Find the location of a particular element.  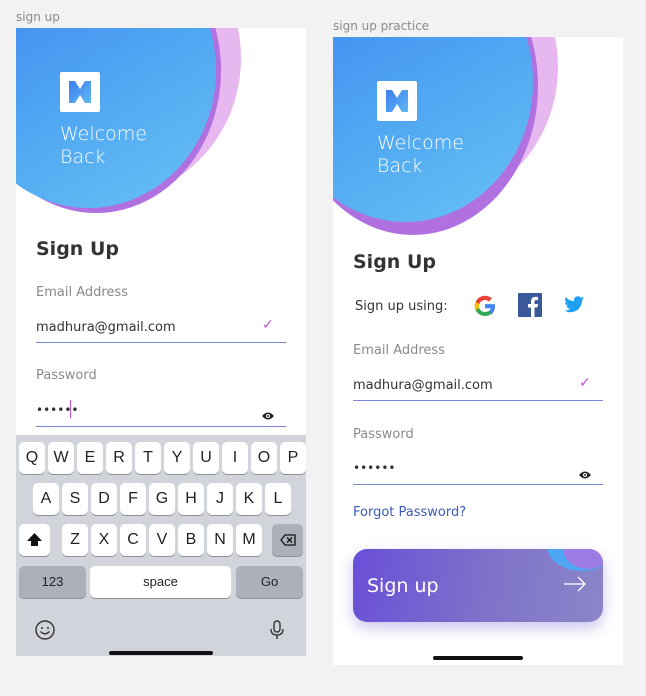

key-label: C is located at coordinates (133, 539).